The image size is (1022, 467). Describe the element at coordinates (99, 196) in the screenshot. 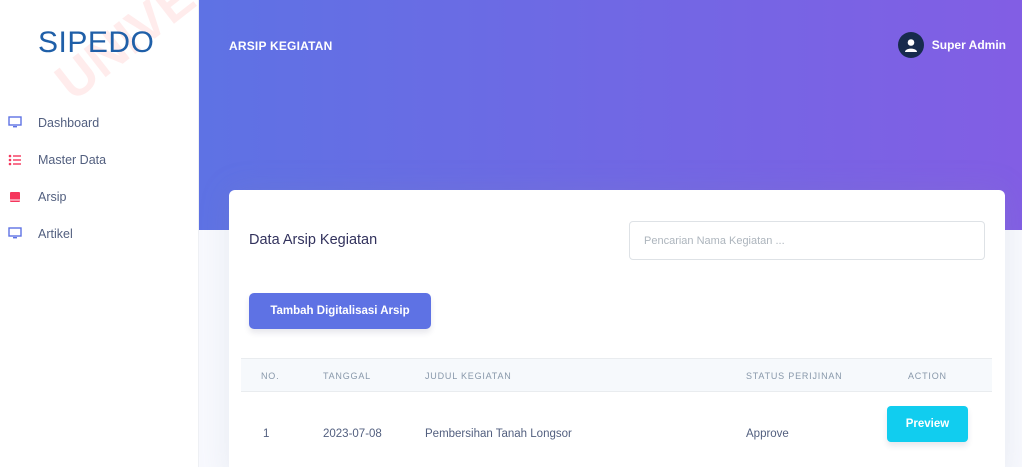

I see `sidebar-item-arsip: Arsip` at that location.